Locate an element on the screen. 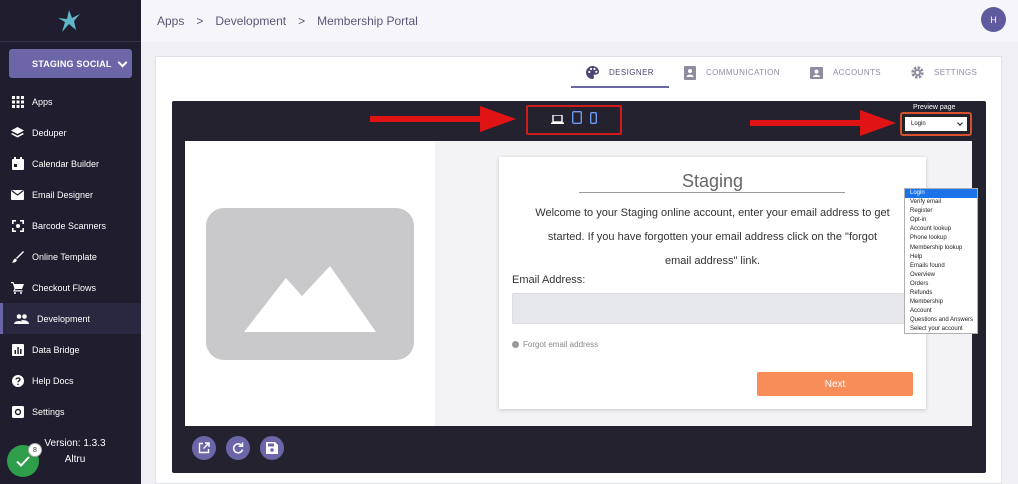  sidebar-item-development: Development is located at coordinates (70, 318).